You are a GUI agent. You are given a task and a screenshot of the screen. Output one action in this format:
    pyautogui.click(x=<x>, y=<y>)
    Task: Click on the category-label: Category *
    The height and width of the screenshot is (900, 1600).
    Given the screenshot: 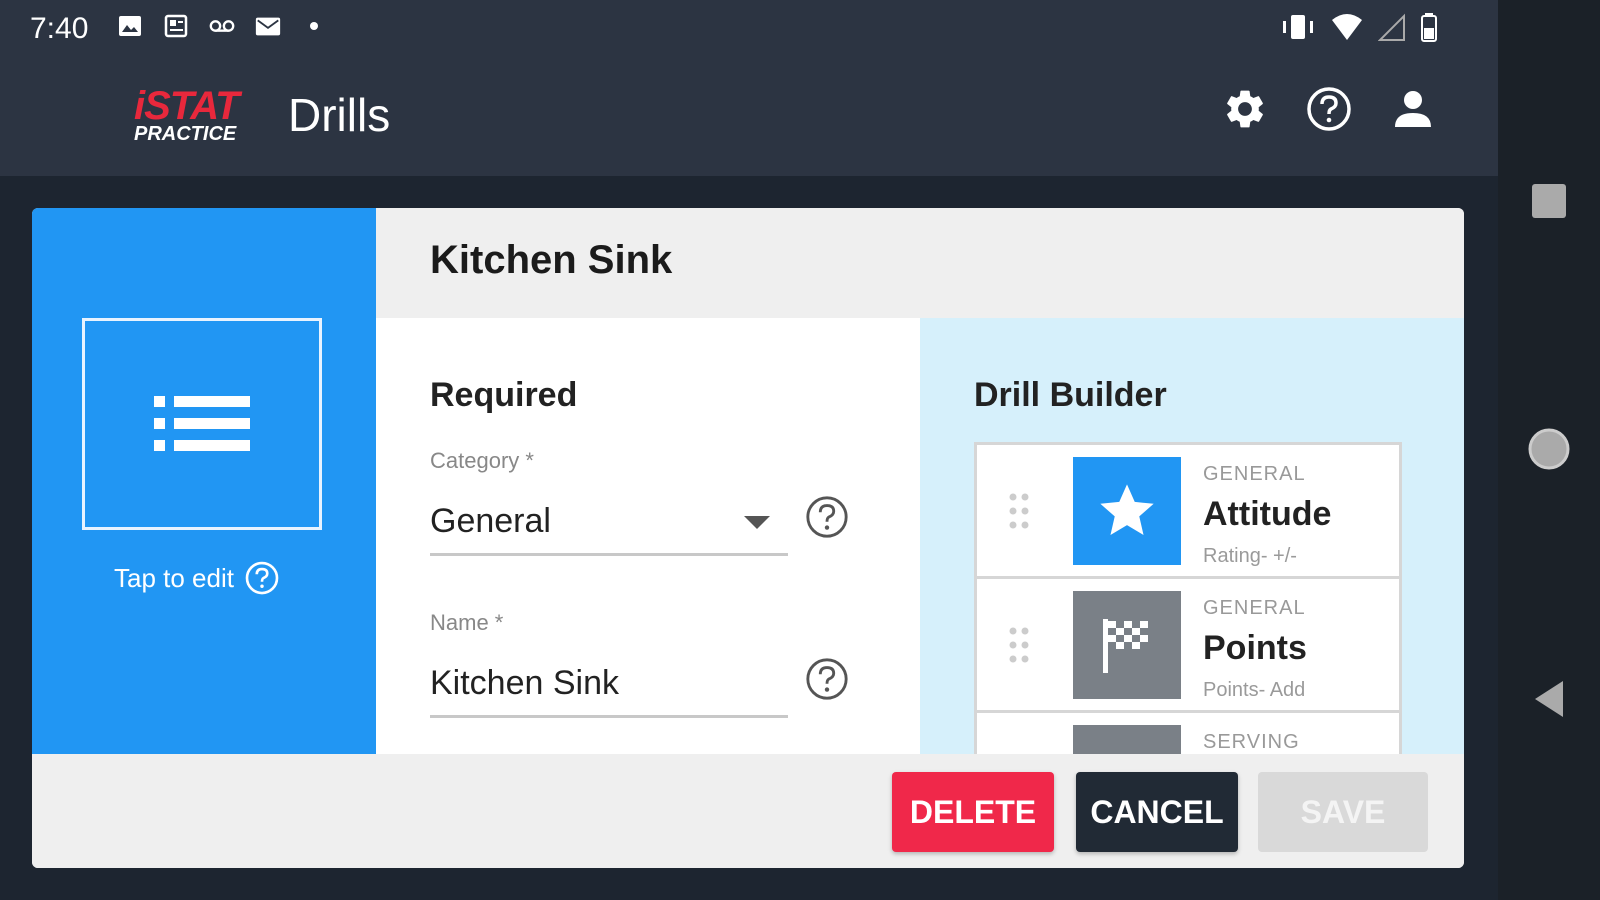 What is the action you would take?
    pyautogui.click(x=482, y=460)
    